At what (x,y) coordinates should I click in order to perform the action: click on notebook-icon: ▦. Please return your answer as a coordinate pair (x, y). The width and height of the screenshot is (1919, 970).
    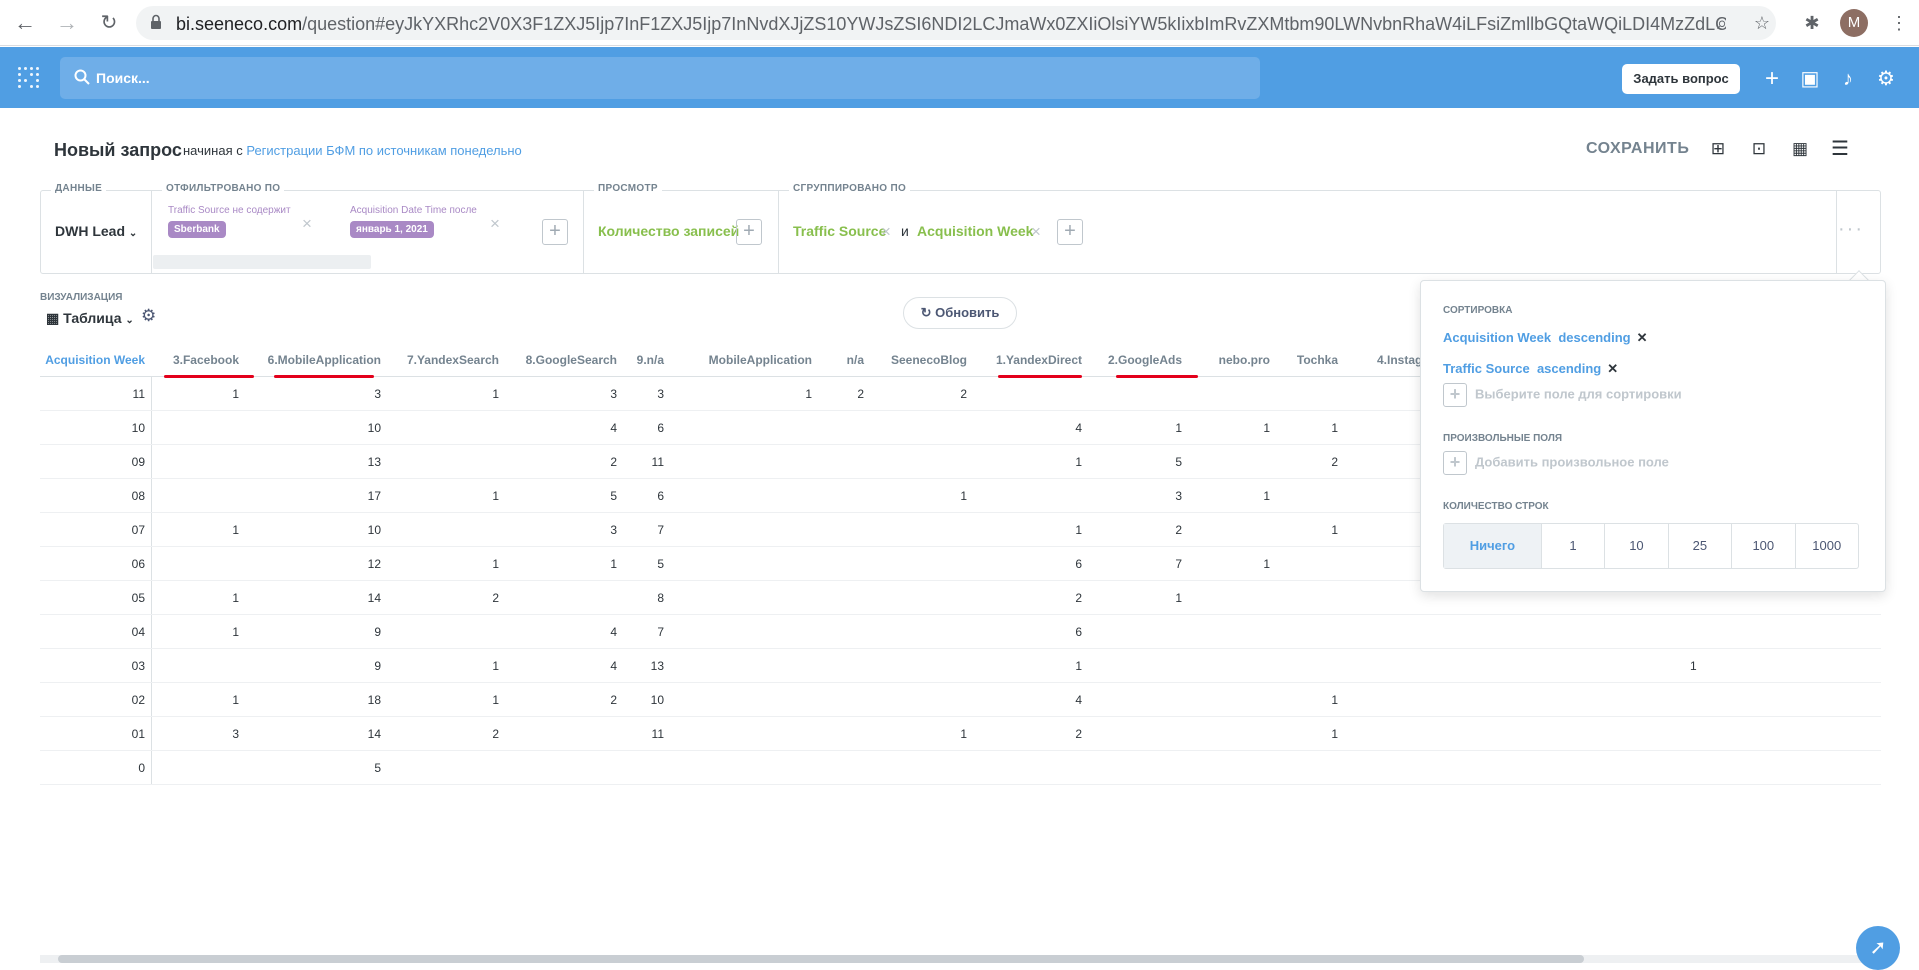
    Looking at the image, I should click on (1800, 149).